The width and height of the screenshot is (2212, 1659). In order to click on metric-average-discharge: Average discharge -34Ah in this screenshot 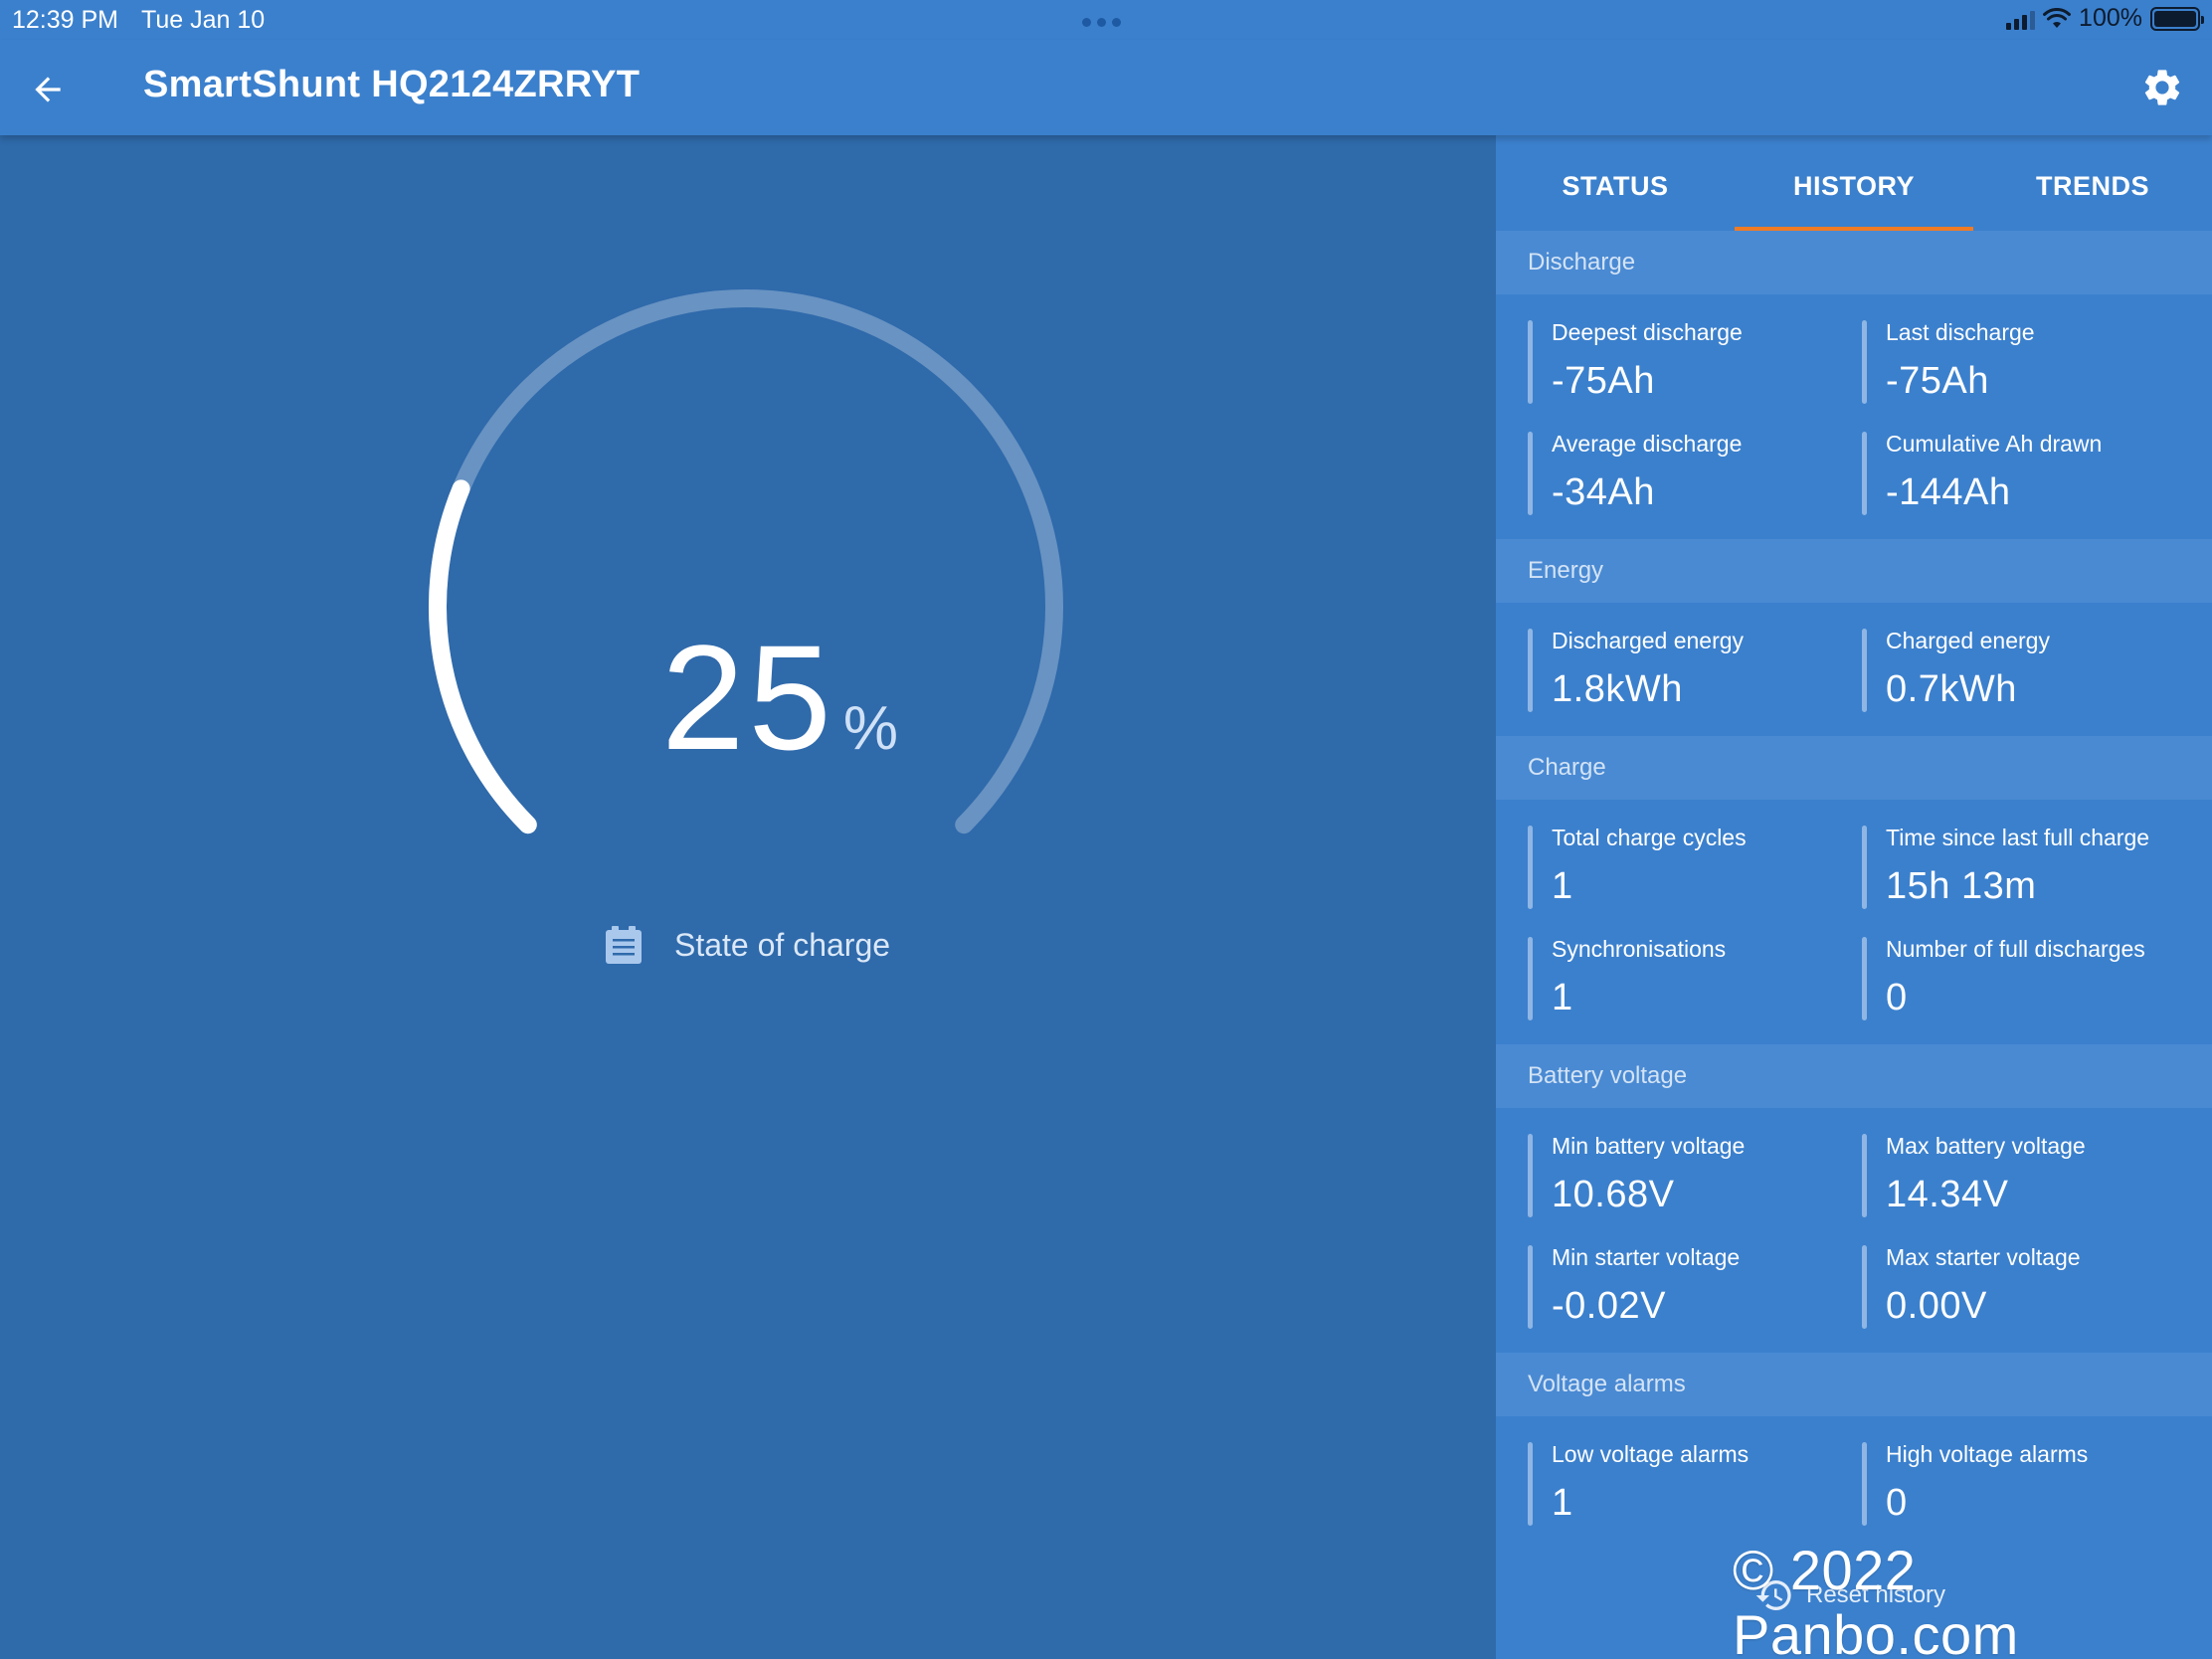, I will do `click(1695, 473)`.